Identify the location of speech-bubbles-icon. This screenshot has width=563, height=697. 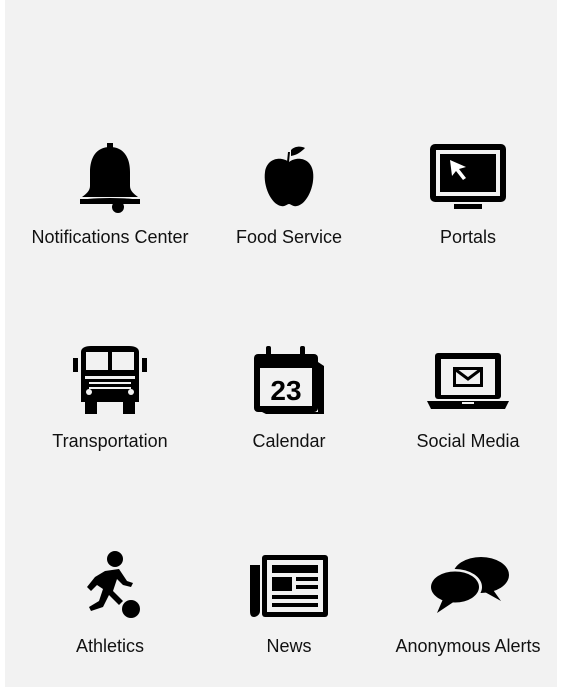
(468, 586).